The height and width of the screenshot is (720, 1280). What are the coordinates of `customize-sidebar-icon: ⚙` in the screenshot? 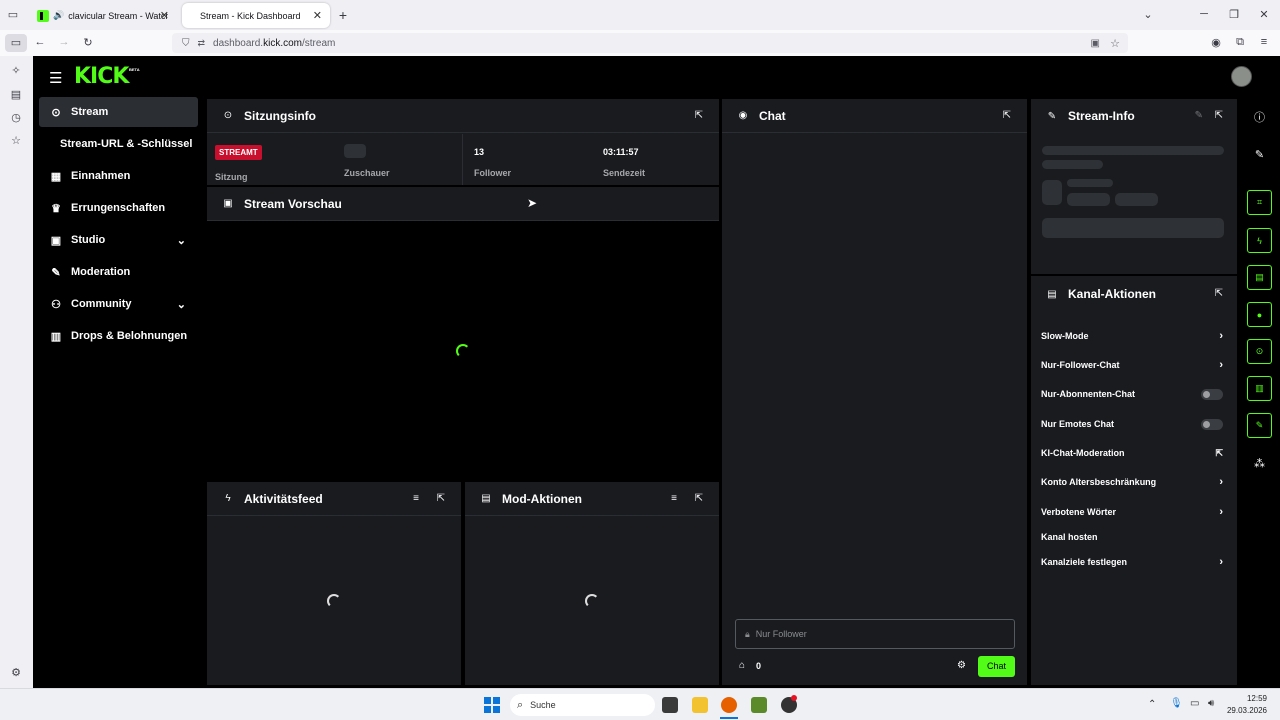 It's located at (16, 672).